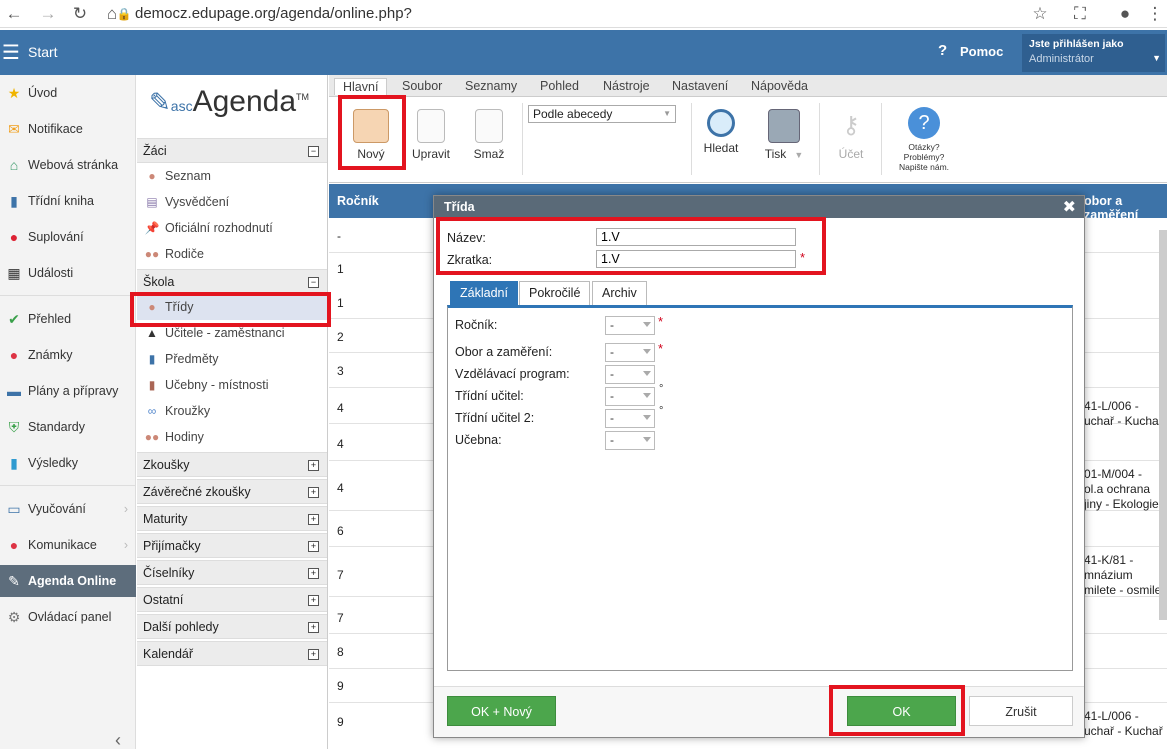 This screenshot has width=1167, height=751. I want to click on nav-item-komunikace: ● Komunikace ›, so click(68, 545).